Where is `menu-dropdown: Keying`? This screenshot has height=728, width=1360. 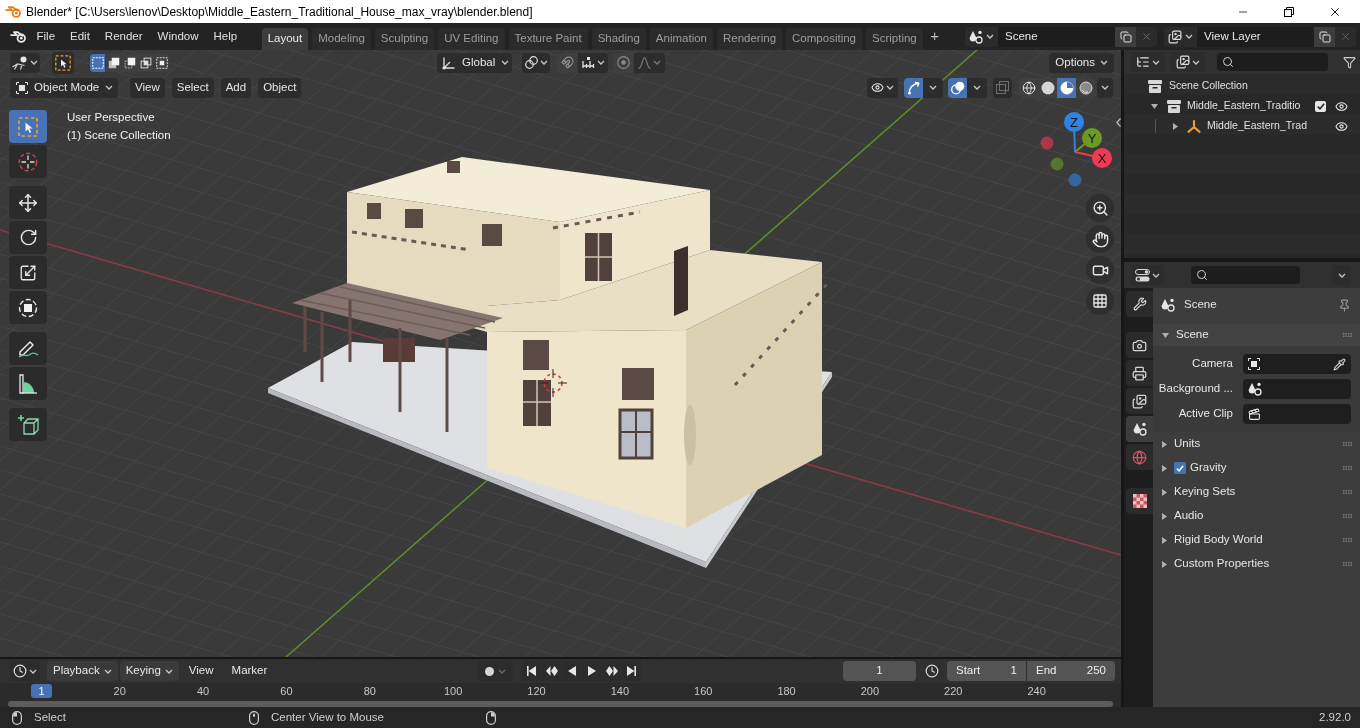
menu-dropdown: Keying is located at coordinates (149, 671).